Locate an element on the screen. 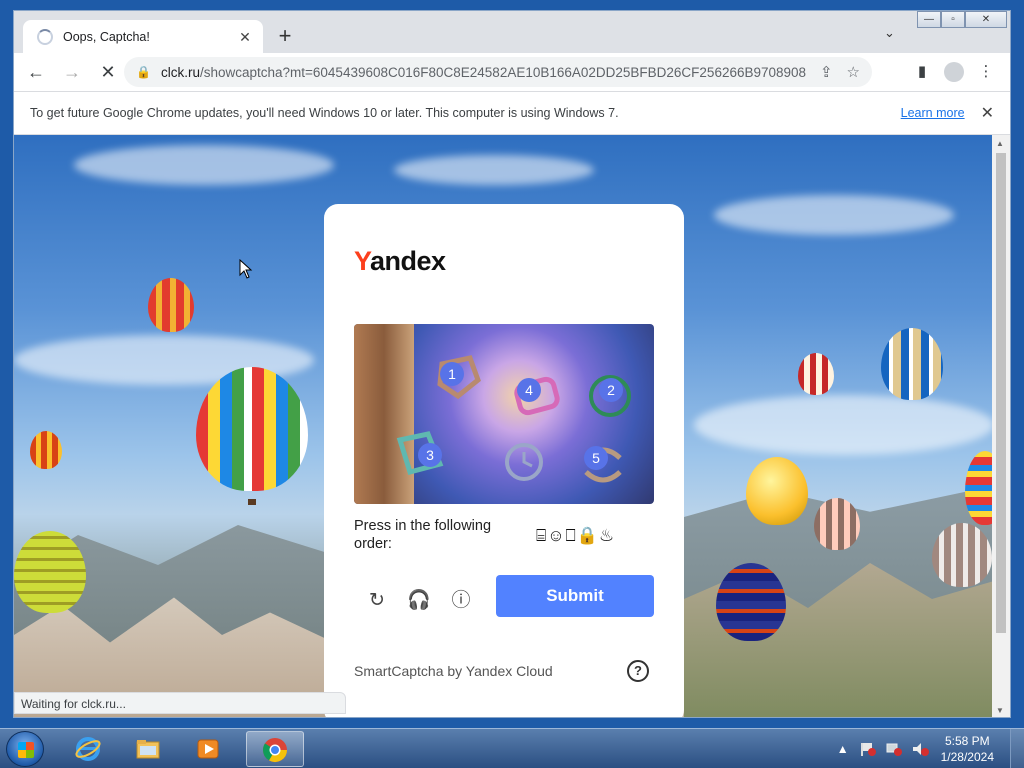  clock-shape-icon is located at coordinates (524, 462).